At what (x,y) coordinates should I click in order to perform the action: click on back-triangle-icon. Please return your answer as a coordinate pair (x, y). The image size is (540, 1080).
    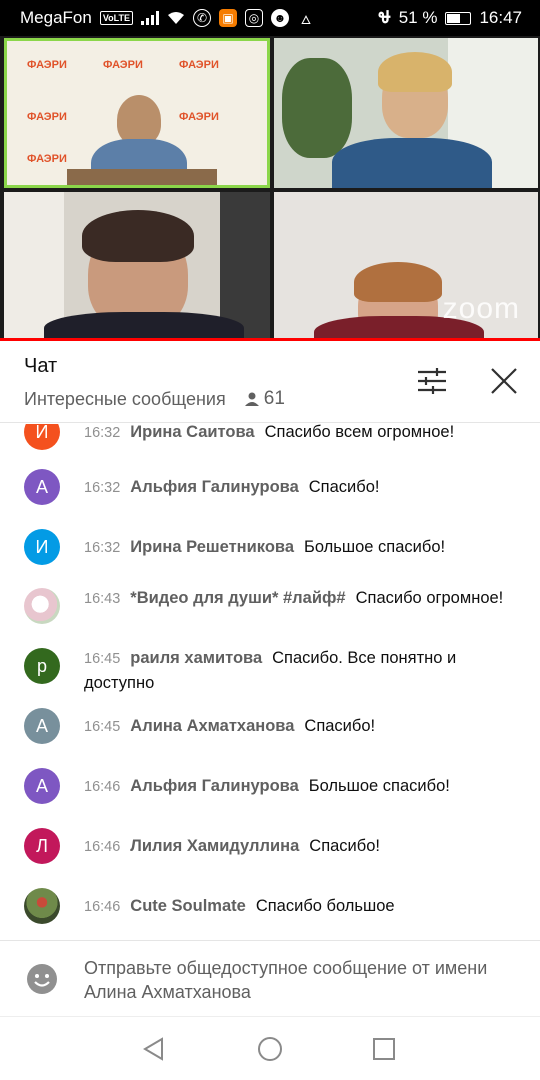
    Looking at the image, I should click on (153, 1049).